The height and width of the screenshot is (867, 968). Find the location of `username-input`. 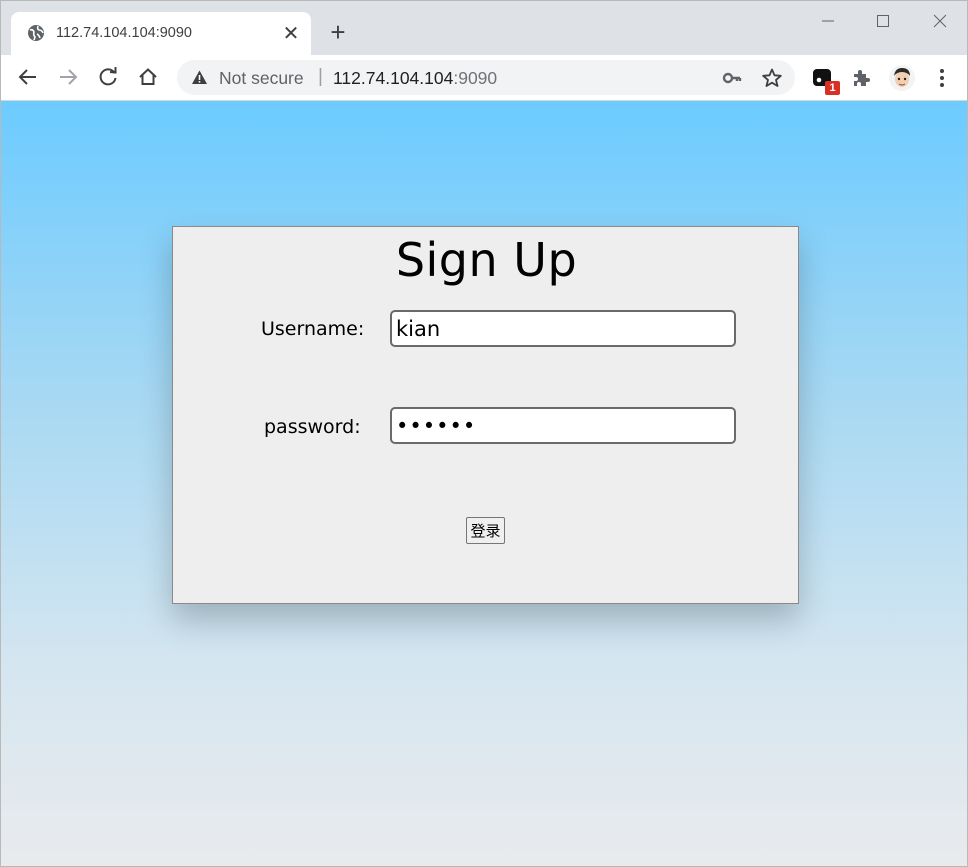

username-input is located at coordinates (563, 328).